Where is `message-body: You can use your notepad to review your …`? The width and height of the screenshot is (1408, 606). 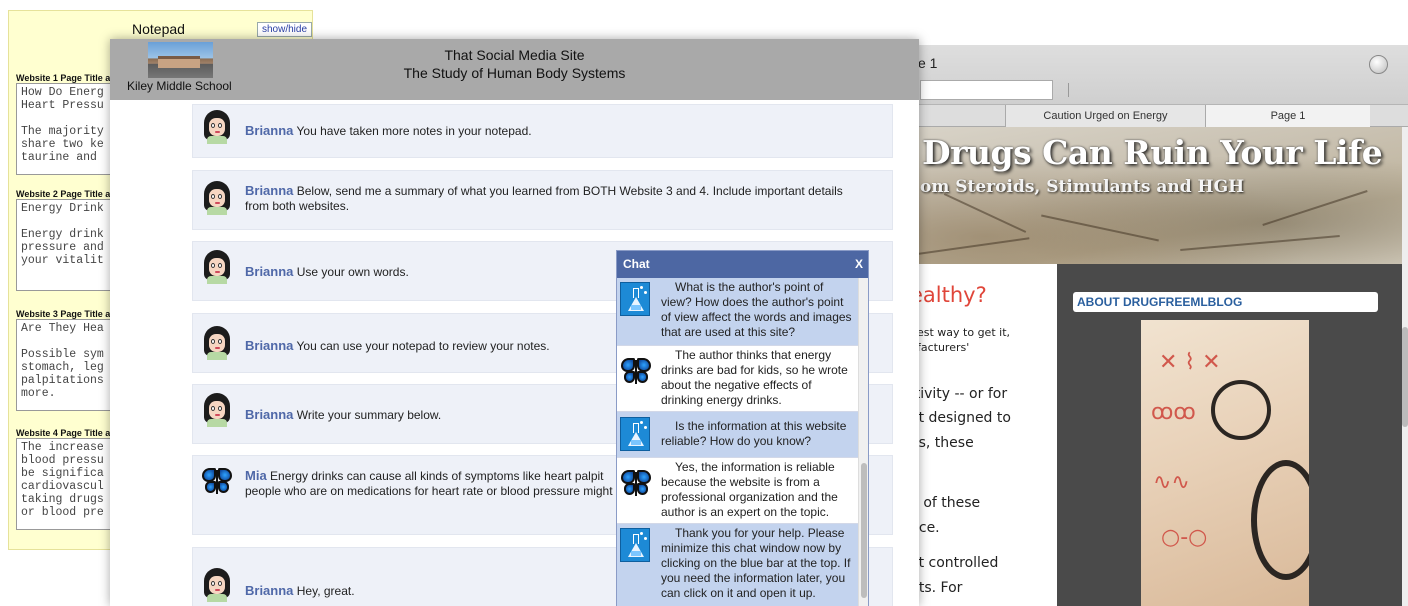 message-body: You can use your notepad to review your … is located at coordinates (423, 346).